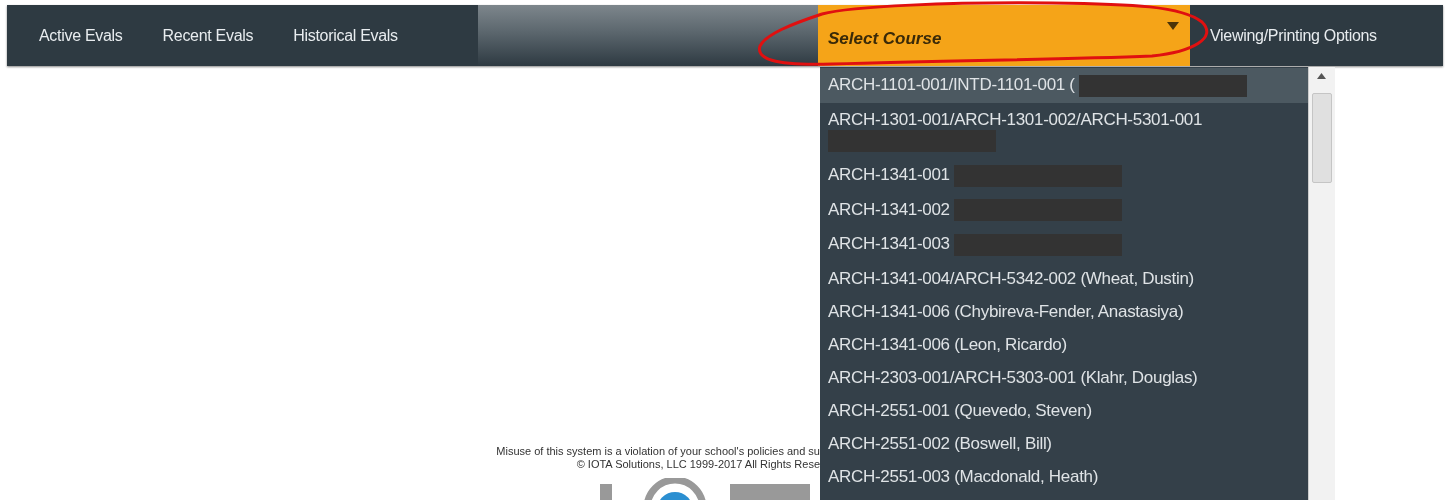  Describe the element at coordinates (1064, 476) in the screenshot. I see `course-option: ARCH-2551-003 (Macdonald, Heath)` at that location.